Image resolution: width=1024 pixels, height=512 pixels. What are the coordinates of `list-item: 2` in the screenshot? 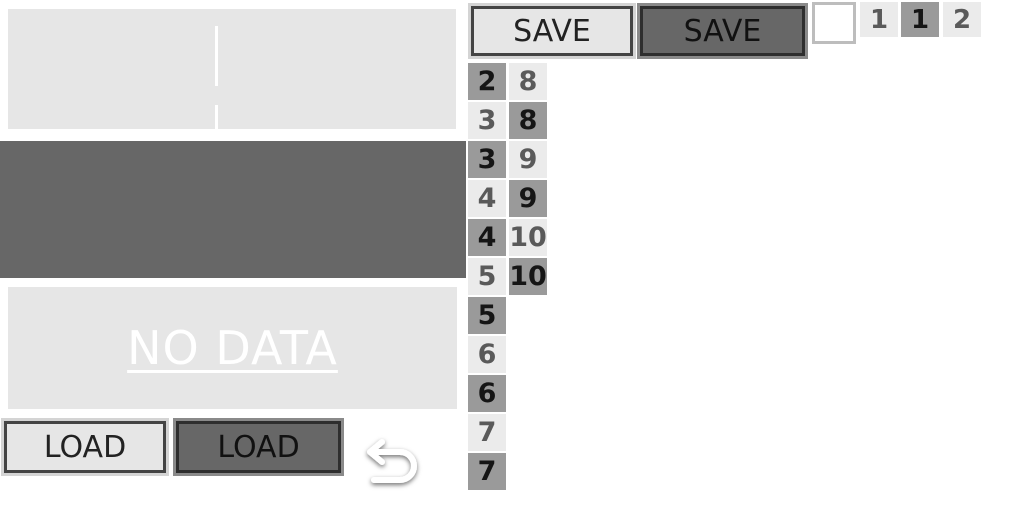 It's located at (487, 81).